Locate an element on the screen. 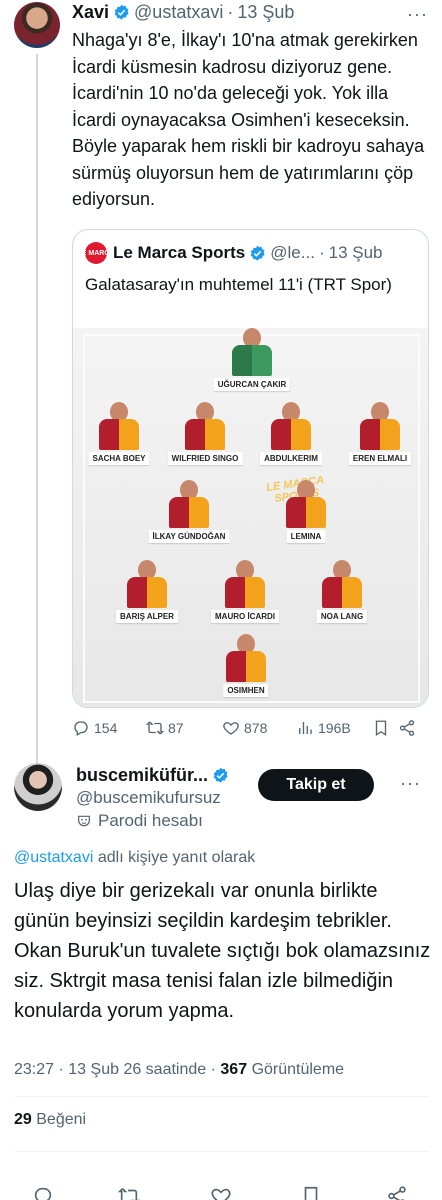 The height and width of the screenshot is (1200, 442). reply-to-mention: @ustatxavi is located at coordinates (53, 857).